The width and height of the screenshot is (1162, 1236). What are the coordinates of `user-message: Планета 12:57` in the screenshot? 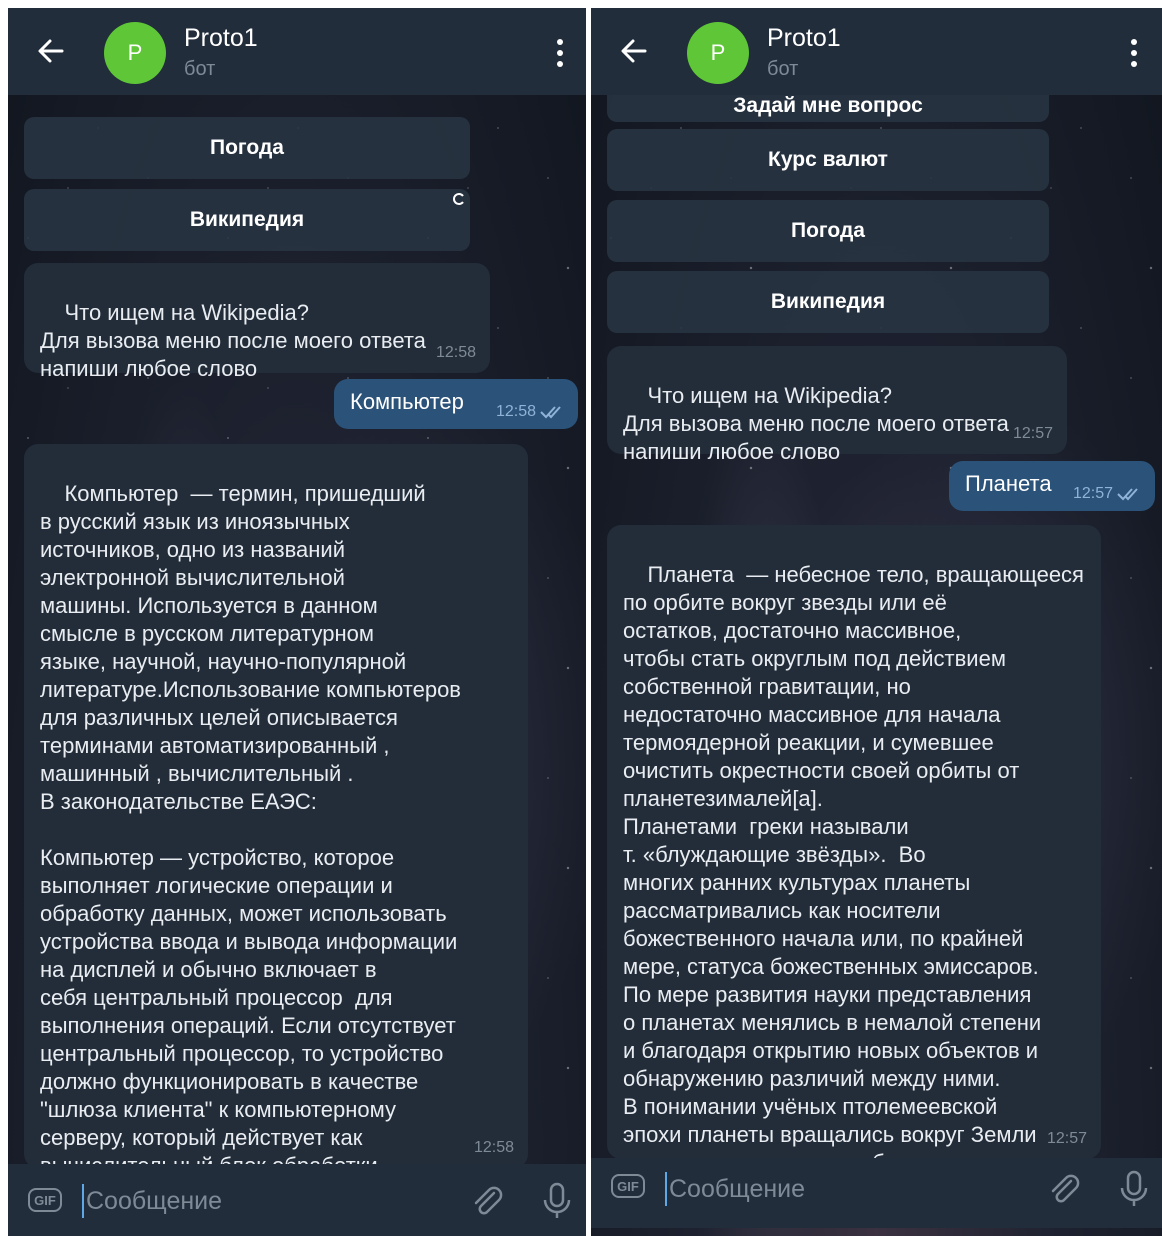 It's located at (1052, 486).